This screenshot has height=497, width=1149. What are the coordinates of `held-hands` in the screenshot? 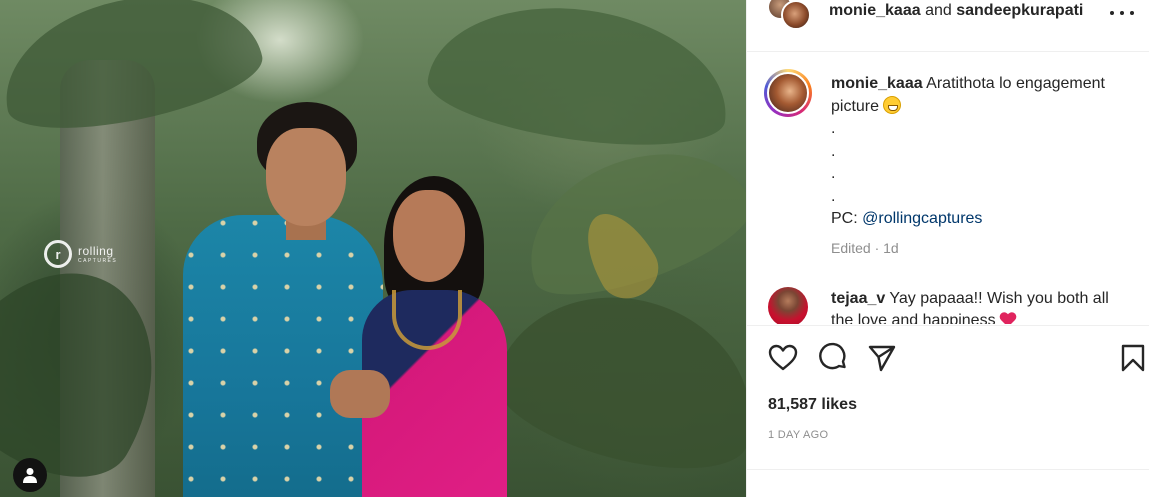 It's located at (360, 394).